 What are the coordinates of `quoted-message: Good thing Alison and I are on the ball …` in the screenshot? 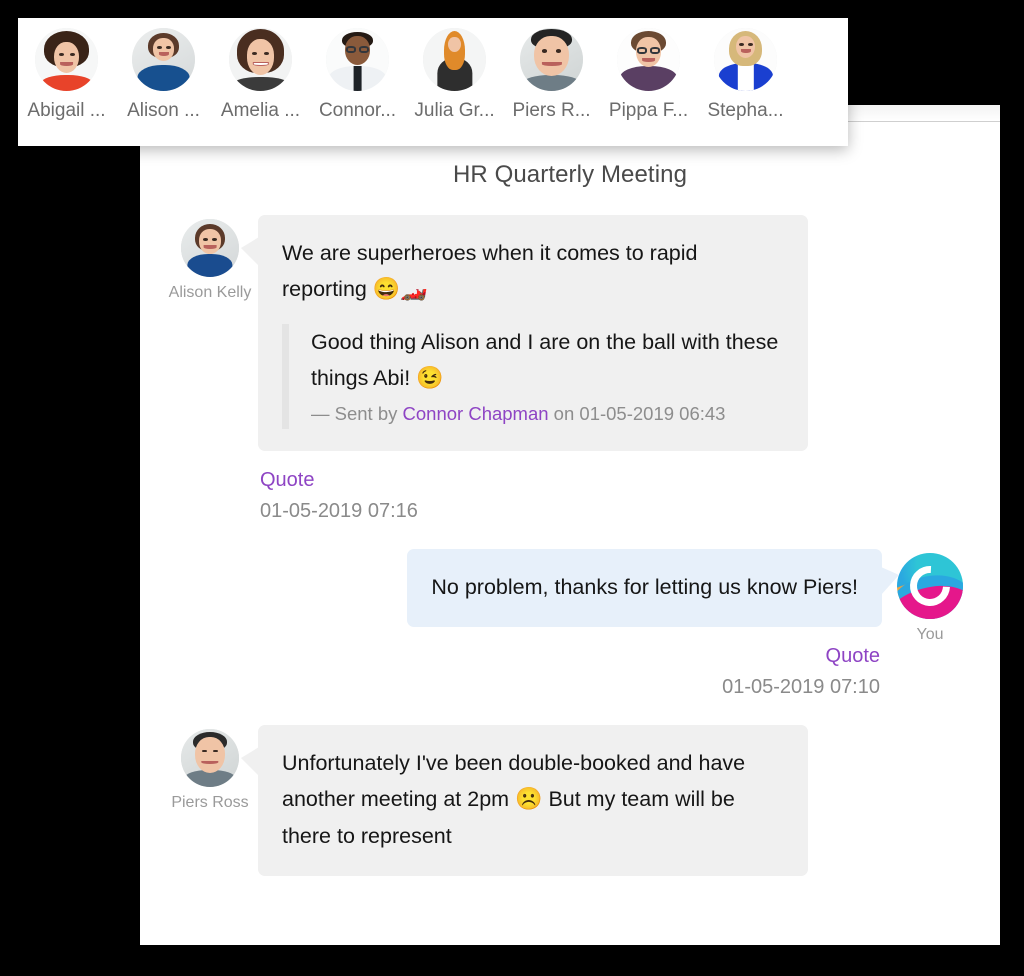 It's located at (533, 377).